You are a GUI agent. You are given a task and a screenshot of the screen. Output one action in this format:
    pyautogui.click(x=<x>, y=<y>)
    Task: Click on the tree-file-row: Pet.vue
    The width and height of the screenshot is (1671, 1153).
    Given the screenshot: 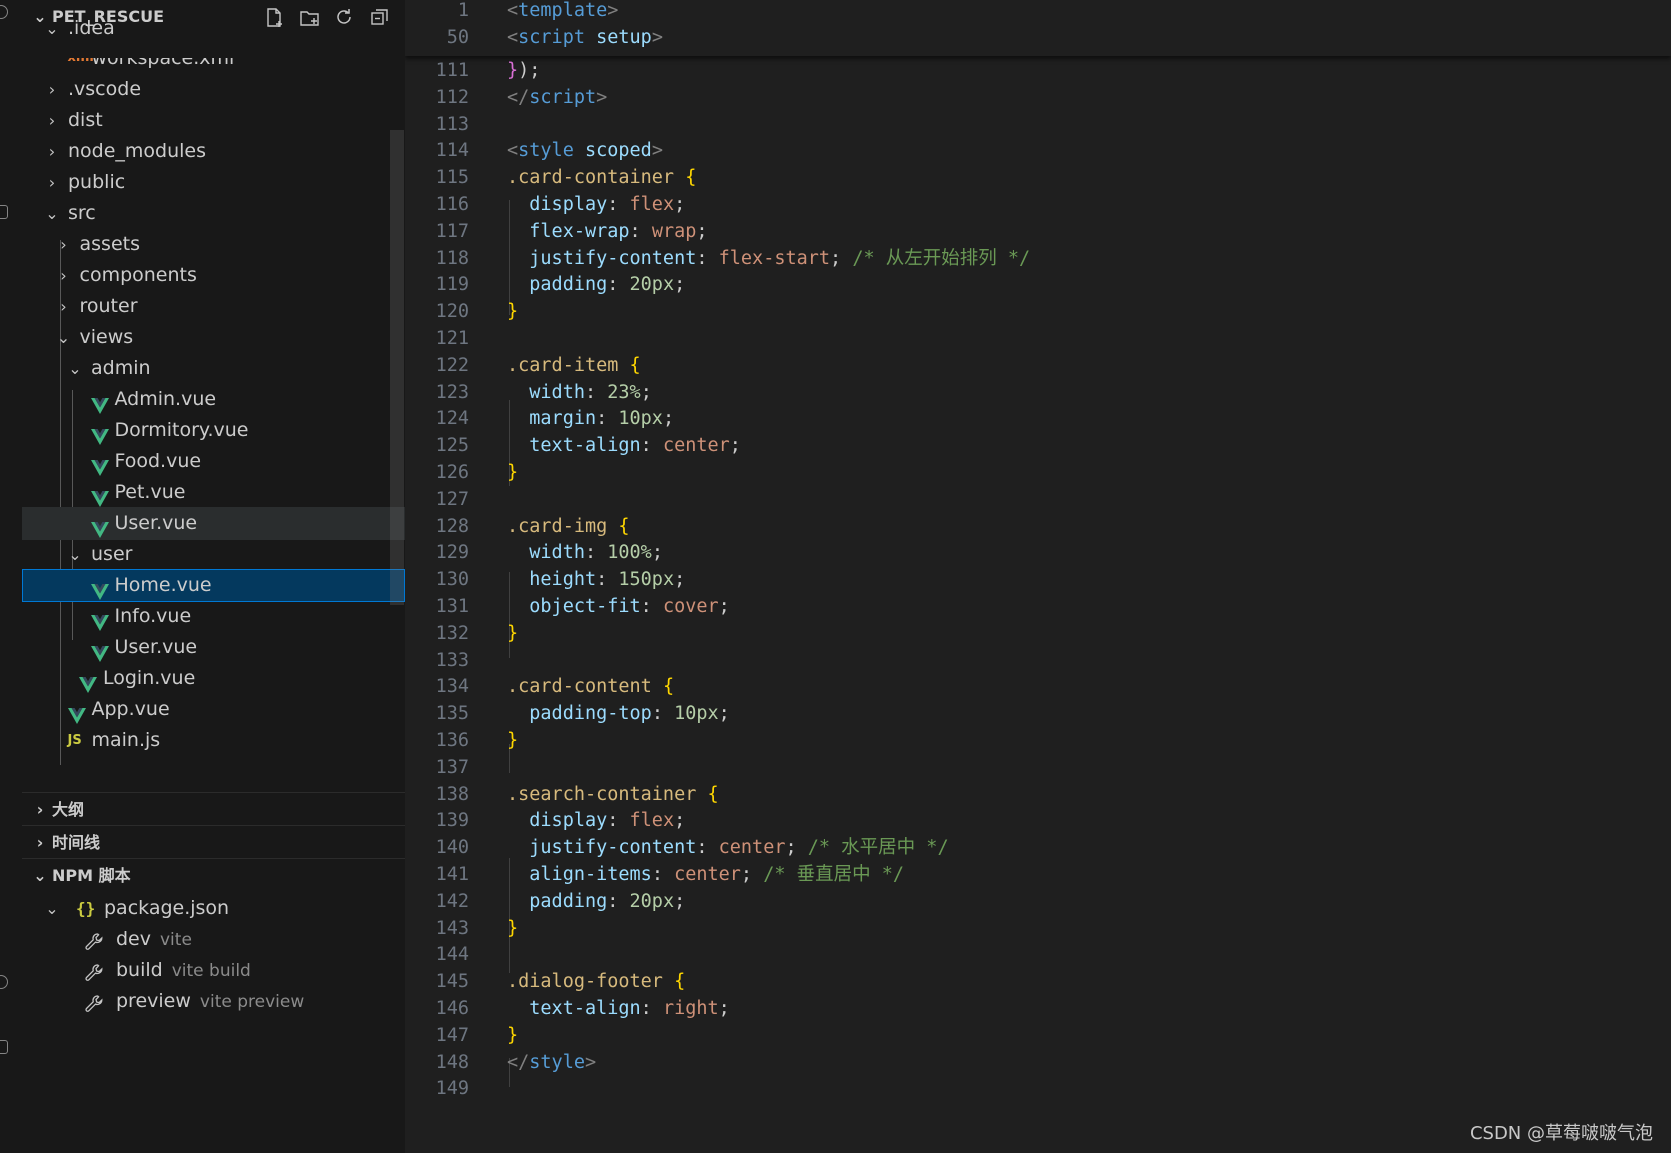 What is the action you would take?
    pyautogui.click(x=213, y=492)
    